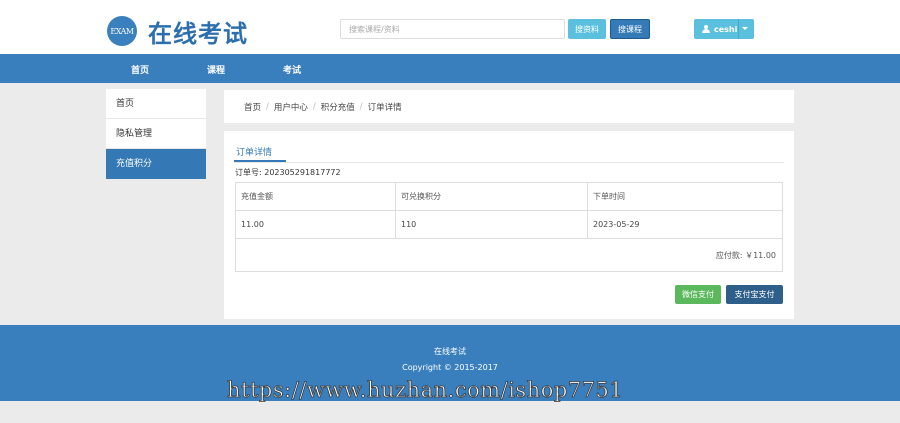  Describe the element at coordinates (587, 29) in the screenshot. I see `search-material-button: 搜资料` at that location.